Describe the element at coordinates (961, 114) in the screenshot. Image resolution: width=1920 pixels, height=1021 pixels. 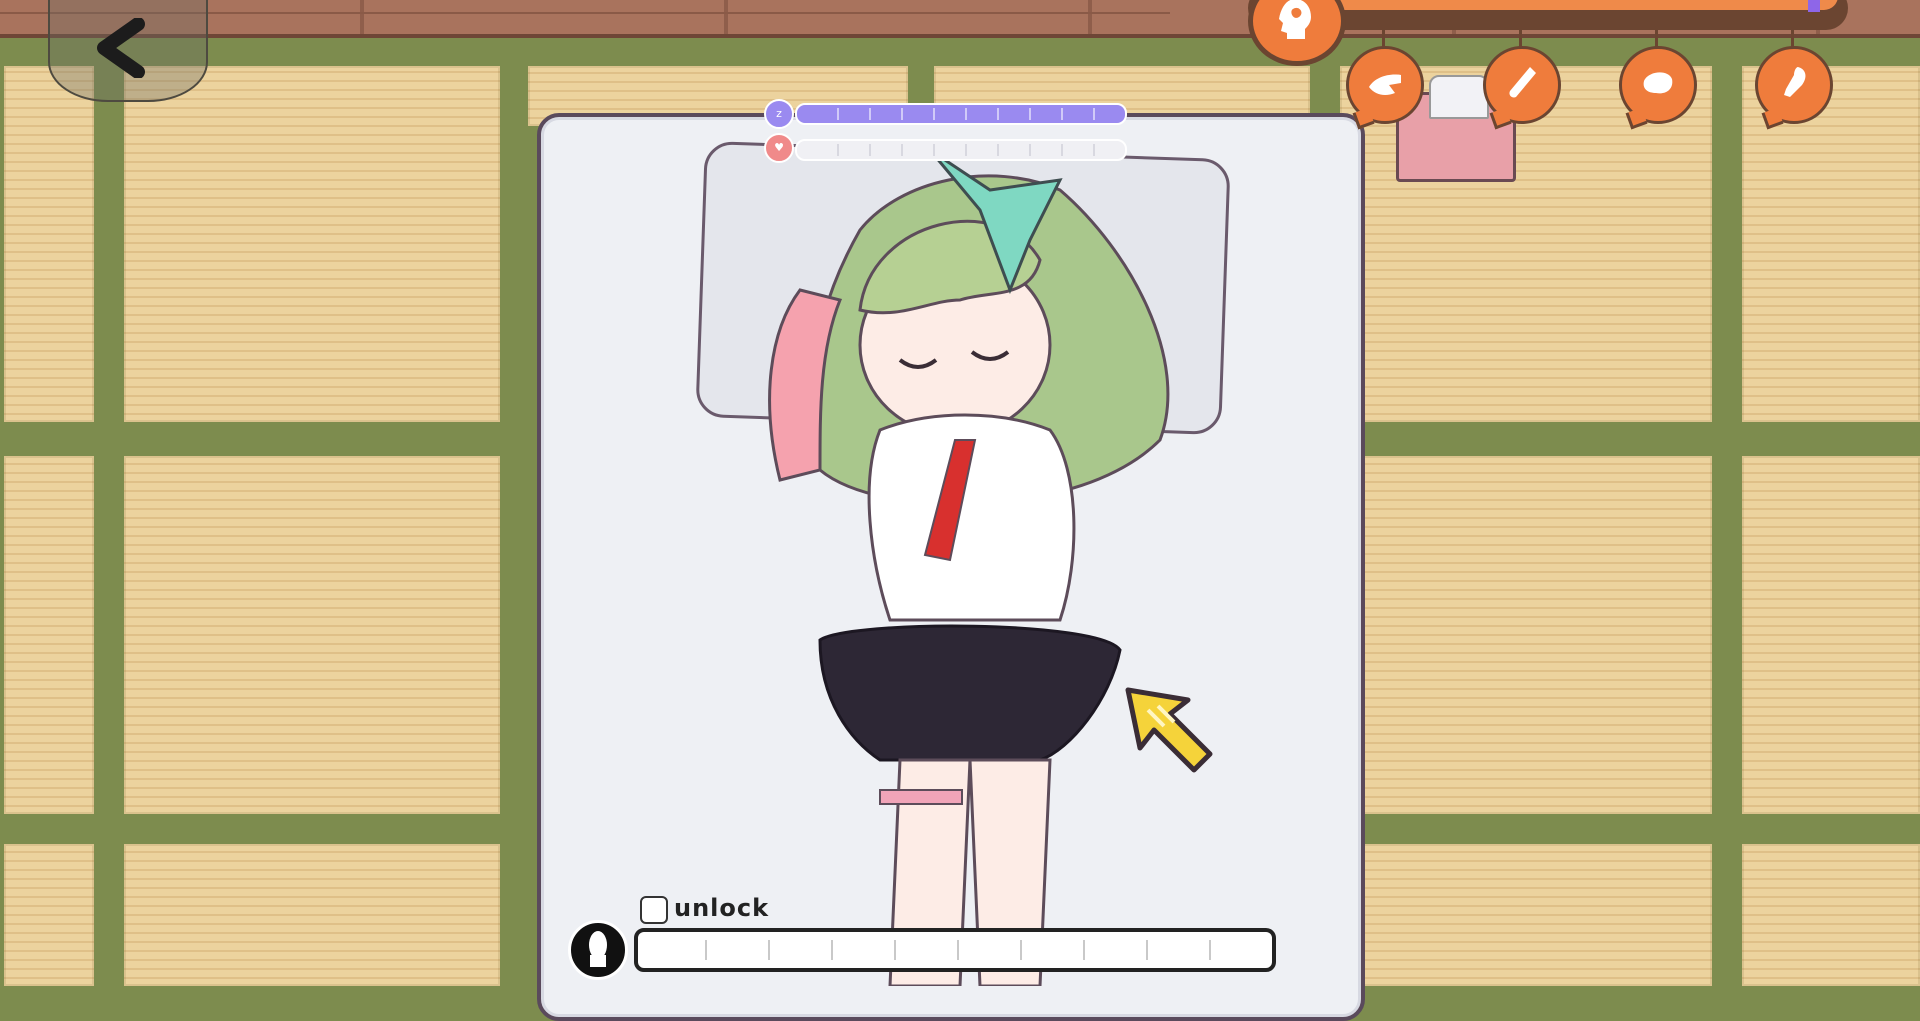
I see `sleep-meter` at that location.